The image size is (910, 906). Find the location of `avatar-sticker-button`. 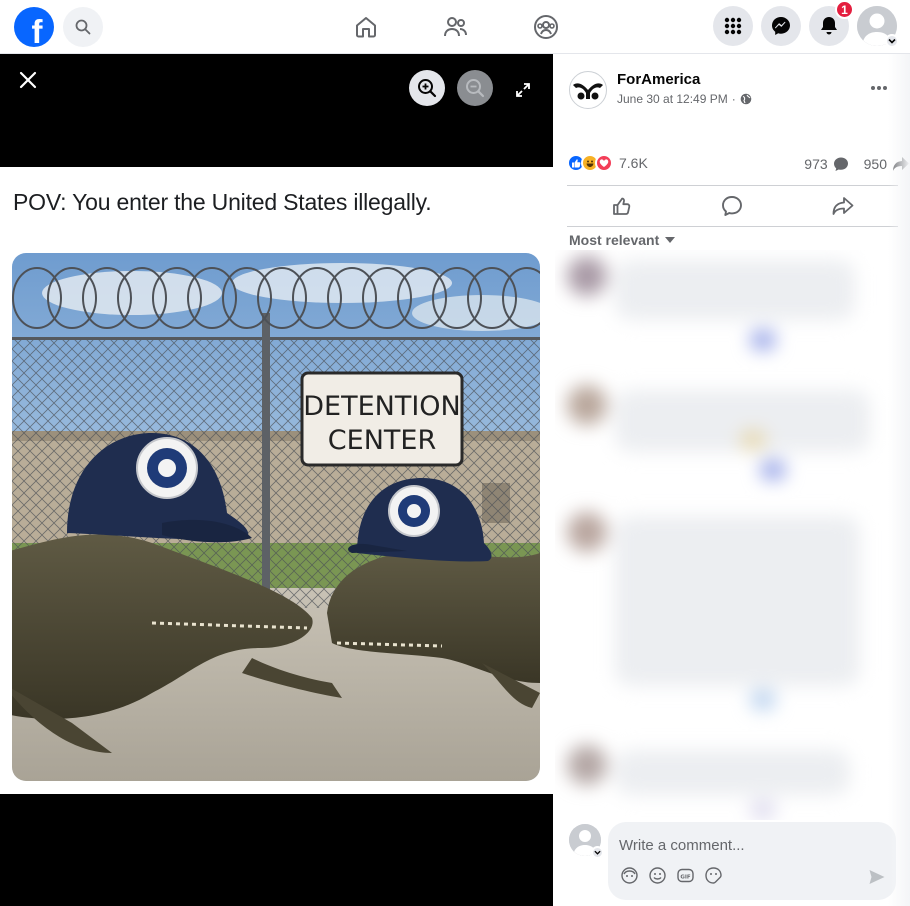

avatar-sticker-button is located at coordinates (629, 875).